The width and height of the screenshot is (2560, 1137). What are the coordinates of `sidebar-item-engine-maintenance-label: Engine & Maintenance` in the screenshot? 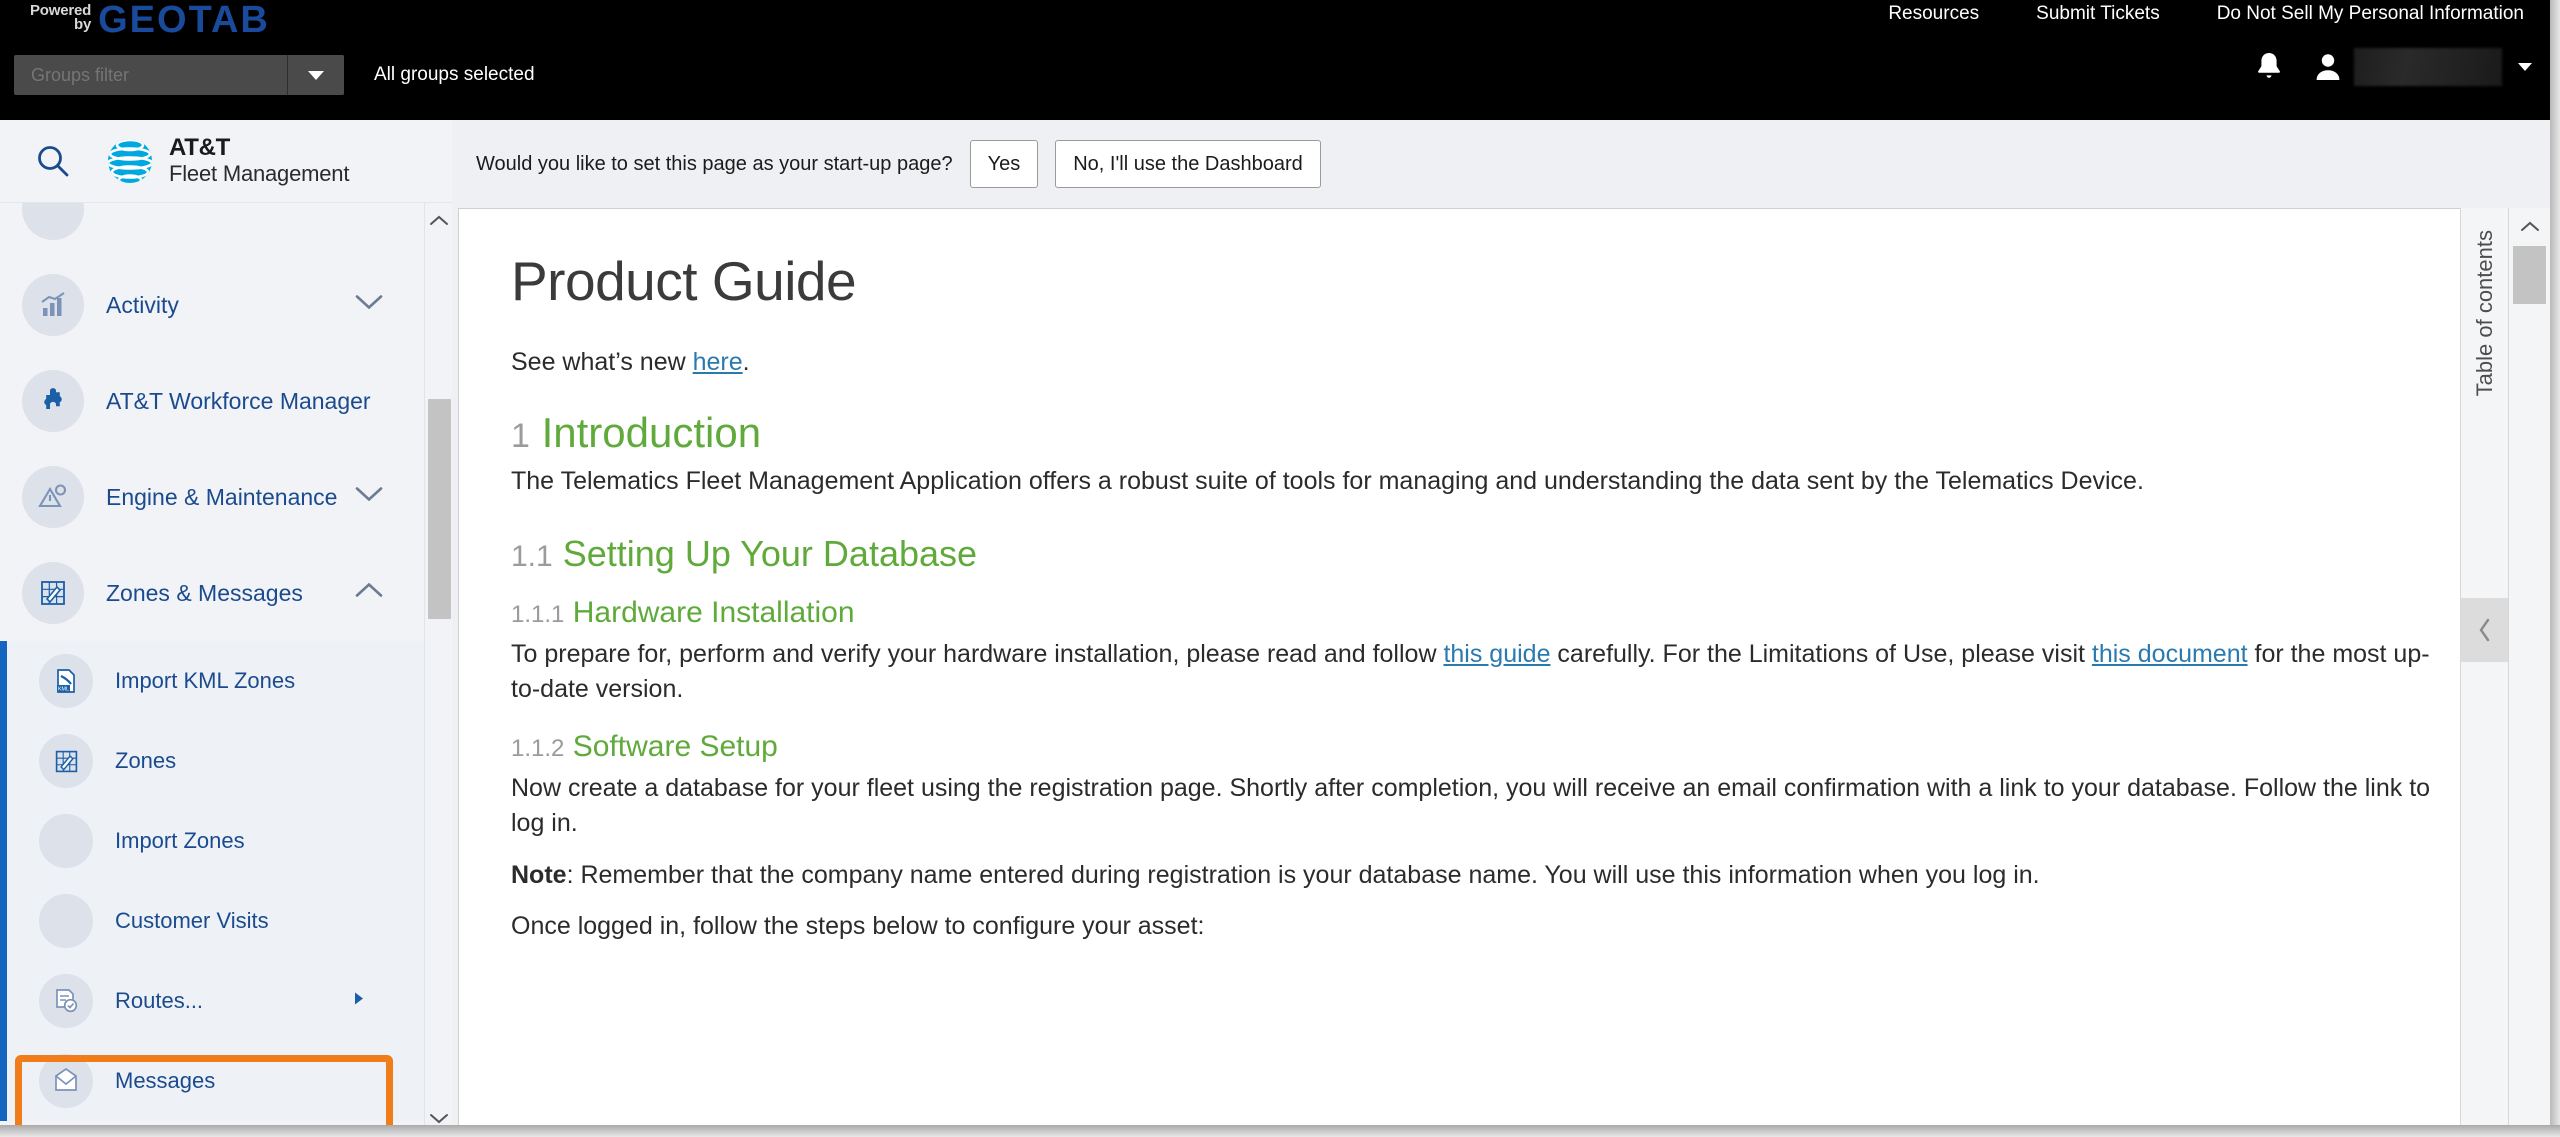 It's located at (222, 496).